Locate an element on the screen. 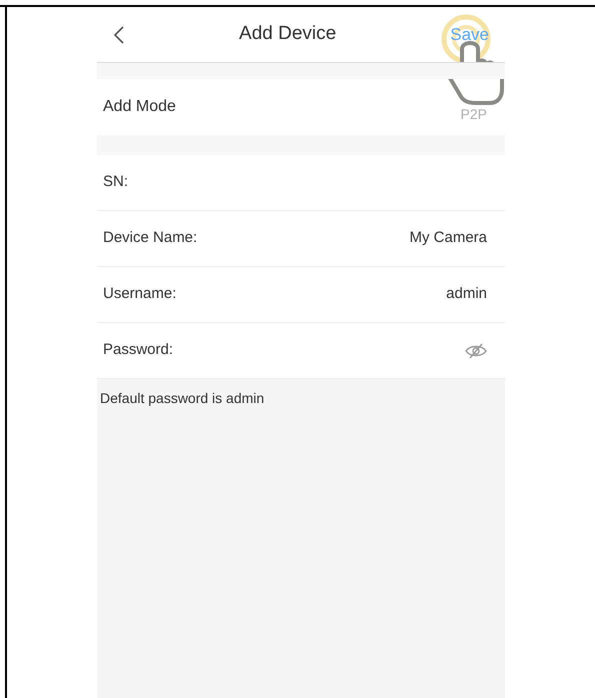 The height and width of the screenshot is (698, 595). page-title: Add Device is located at coordinates (287, 34).